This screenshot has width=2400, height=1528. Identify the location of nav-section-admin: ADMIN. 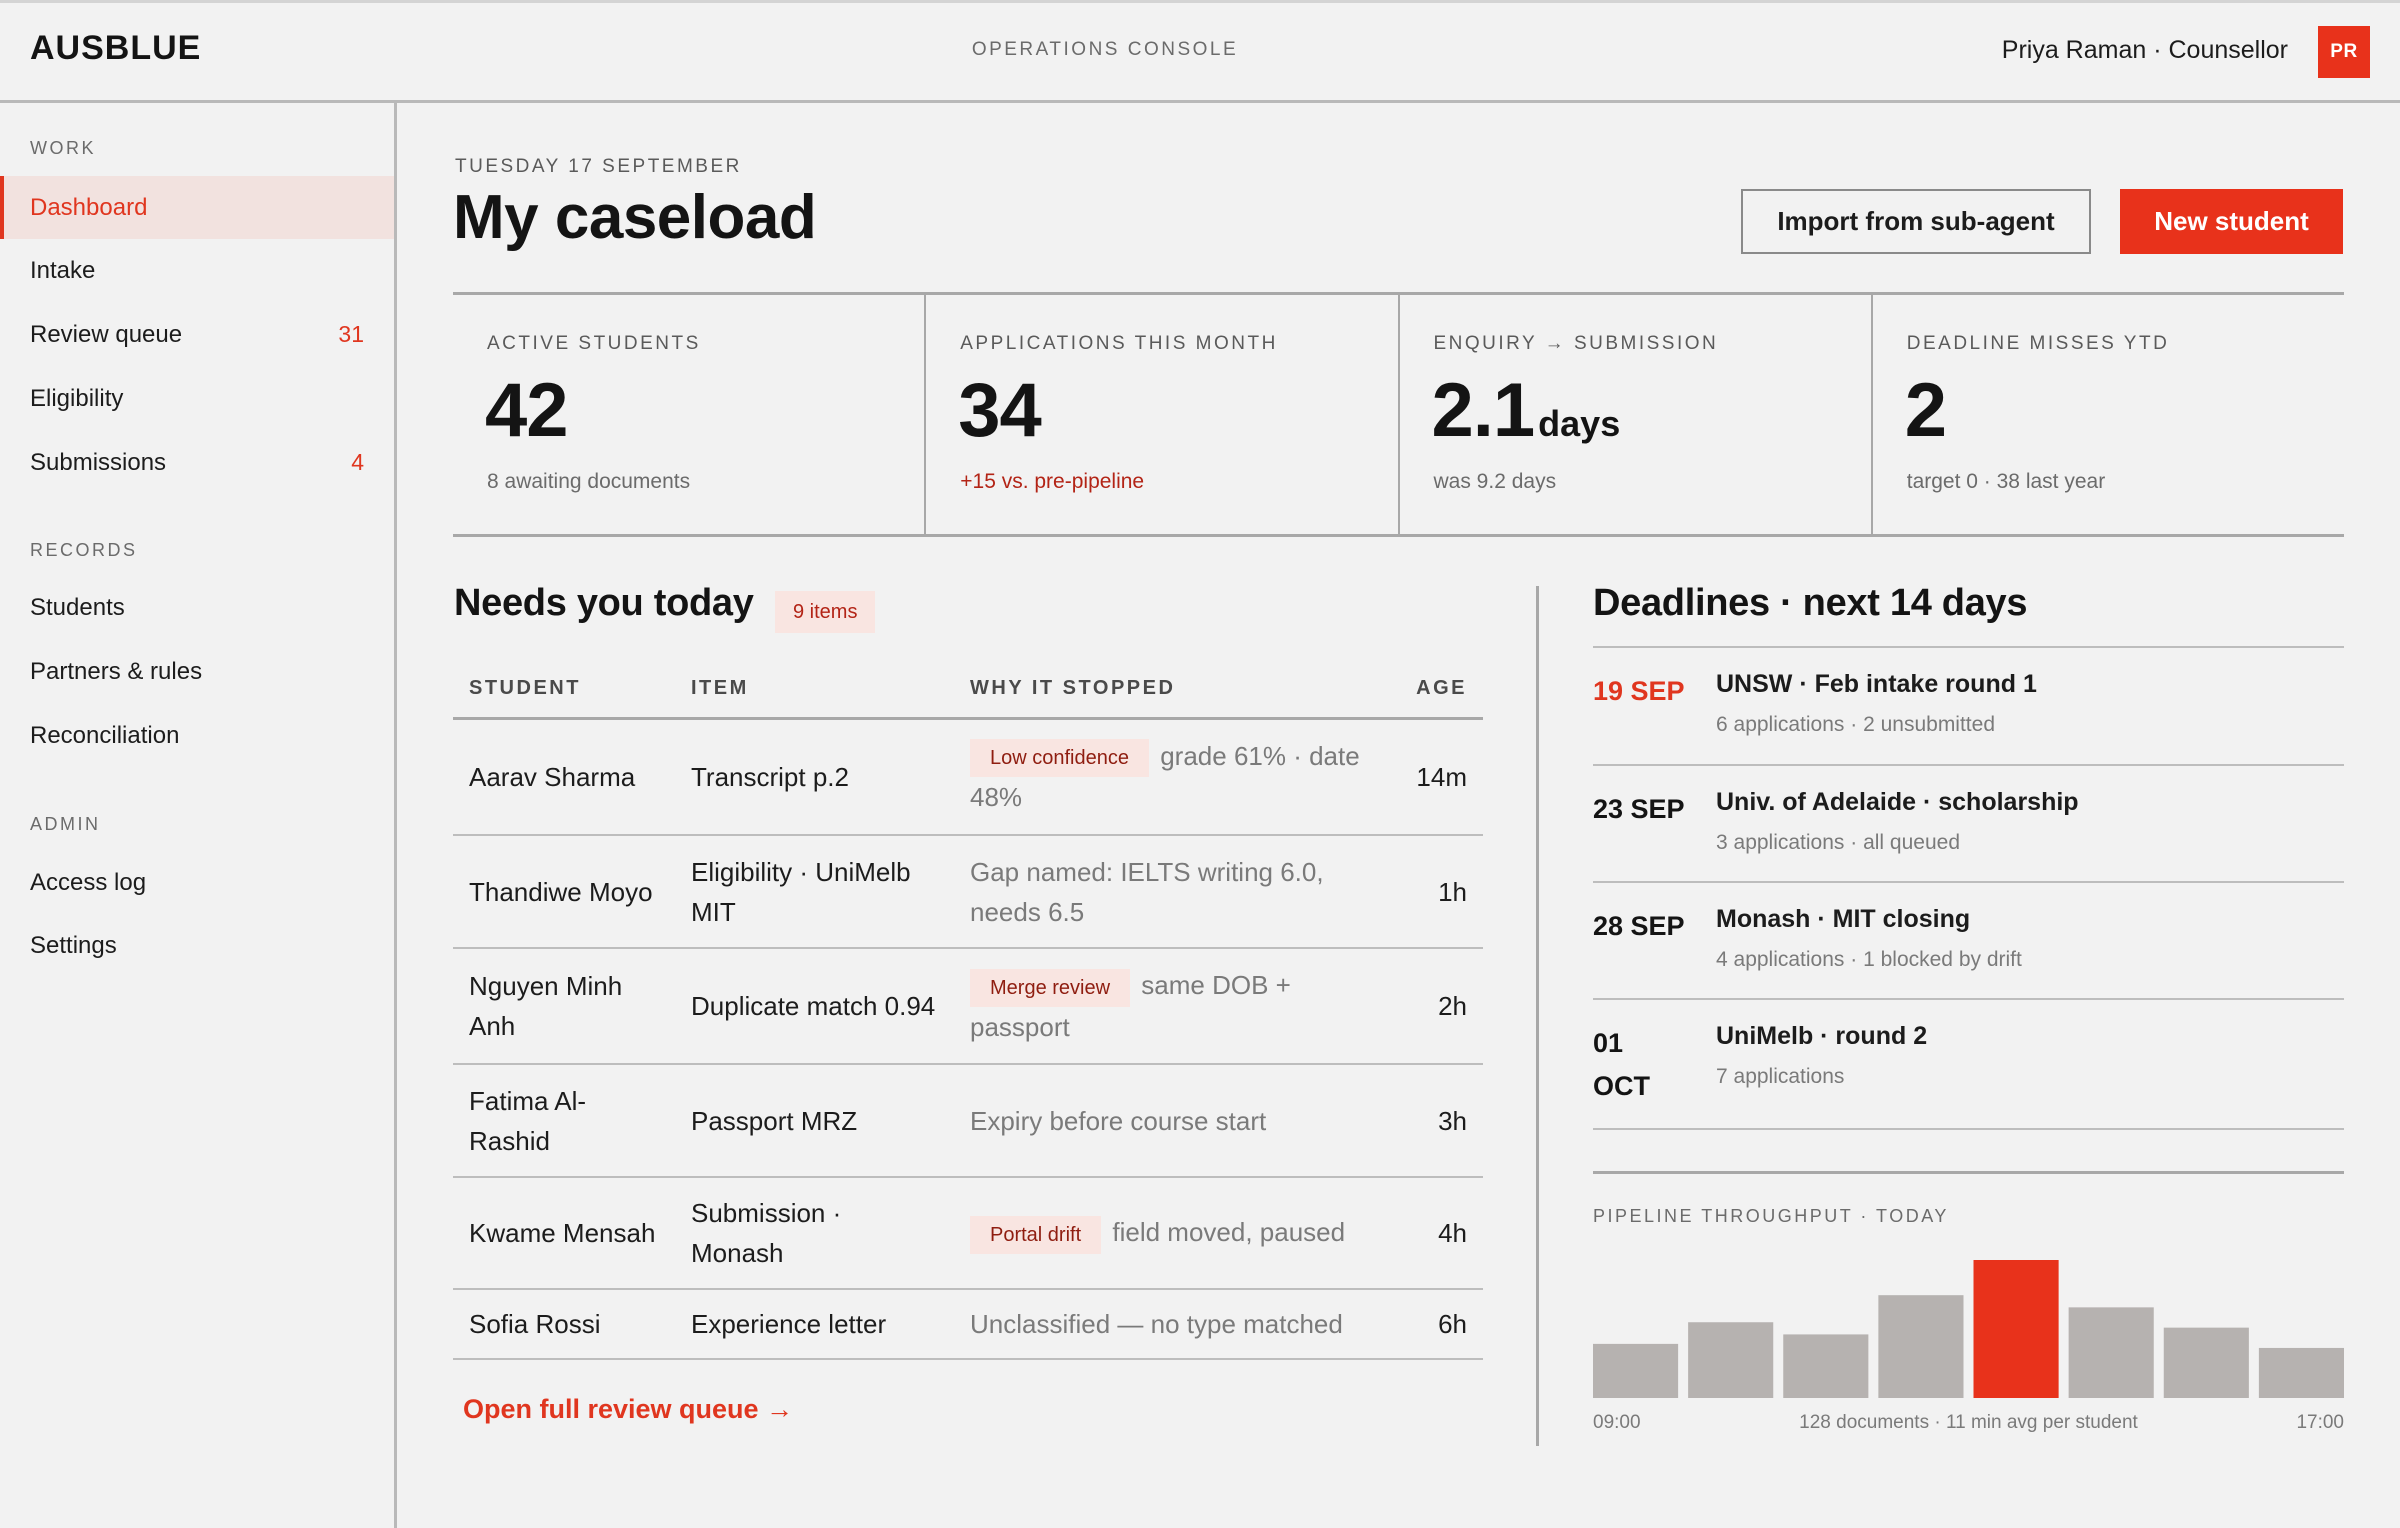
(65, 824).